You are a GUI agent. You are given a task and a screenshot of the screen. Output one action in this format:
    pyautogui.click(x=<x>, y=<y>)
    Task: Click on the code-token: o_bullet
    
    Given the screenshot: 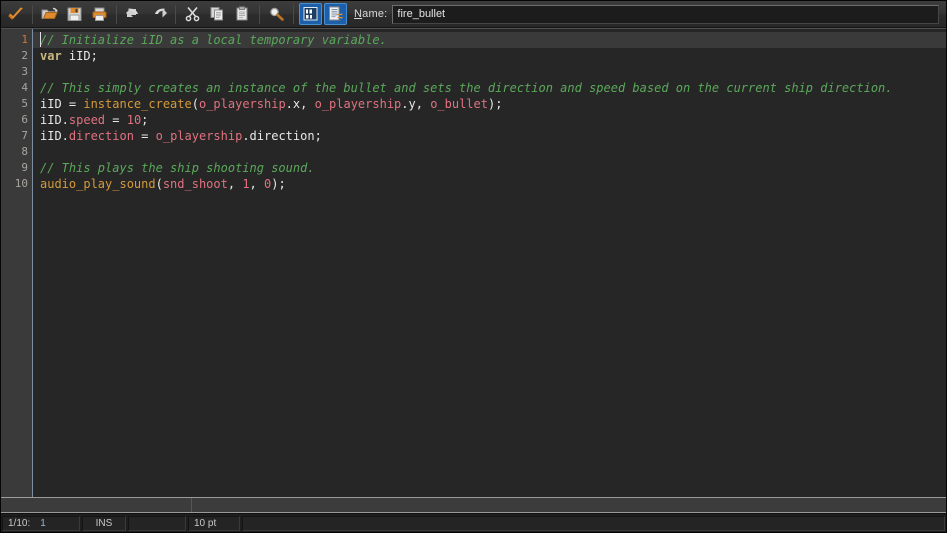 What is the action you would take?
    pyautogui.click(x=459, y=104)
    